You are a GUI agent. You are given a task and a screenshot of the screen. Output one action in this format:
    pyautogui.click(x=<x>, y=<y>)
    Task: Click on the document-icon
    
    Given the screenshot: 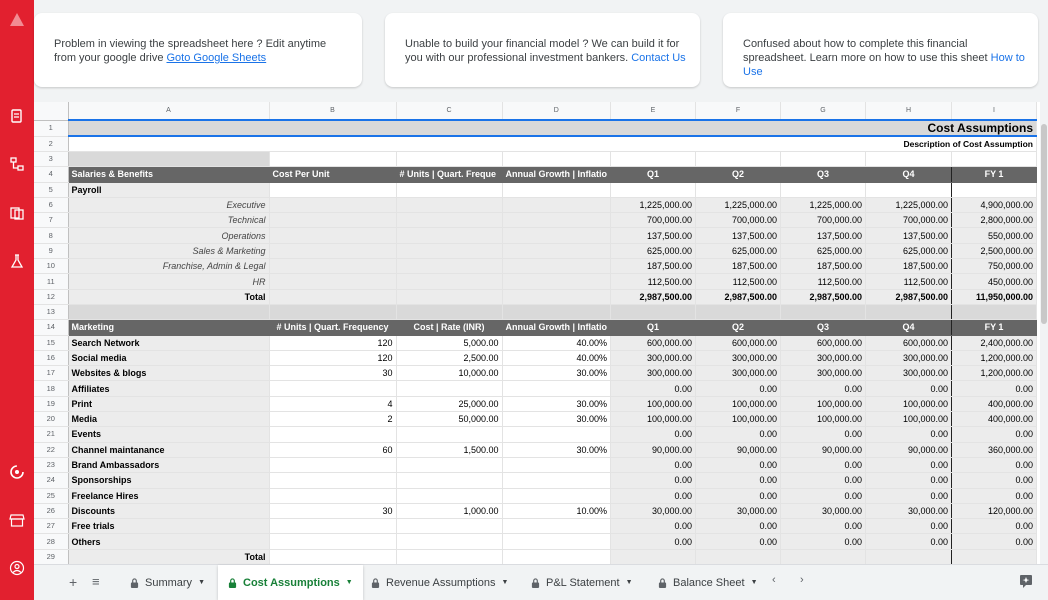 What is the action you would take?
    pyautogui.click(x=17, y=117)
    